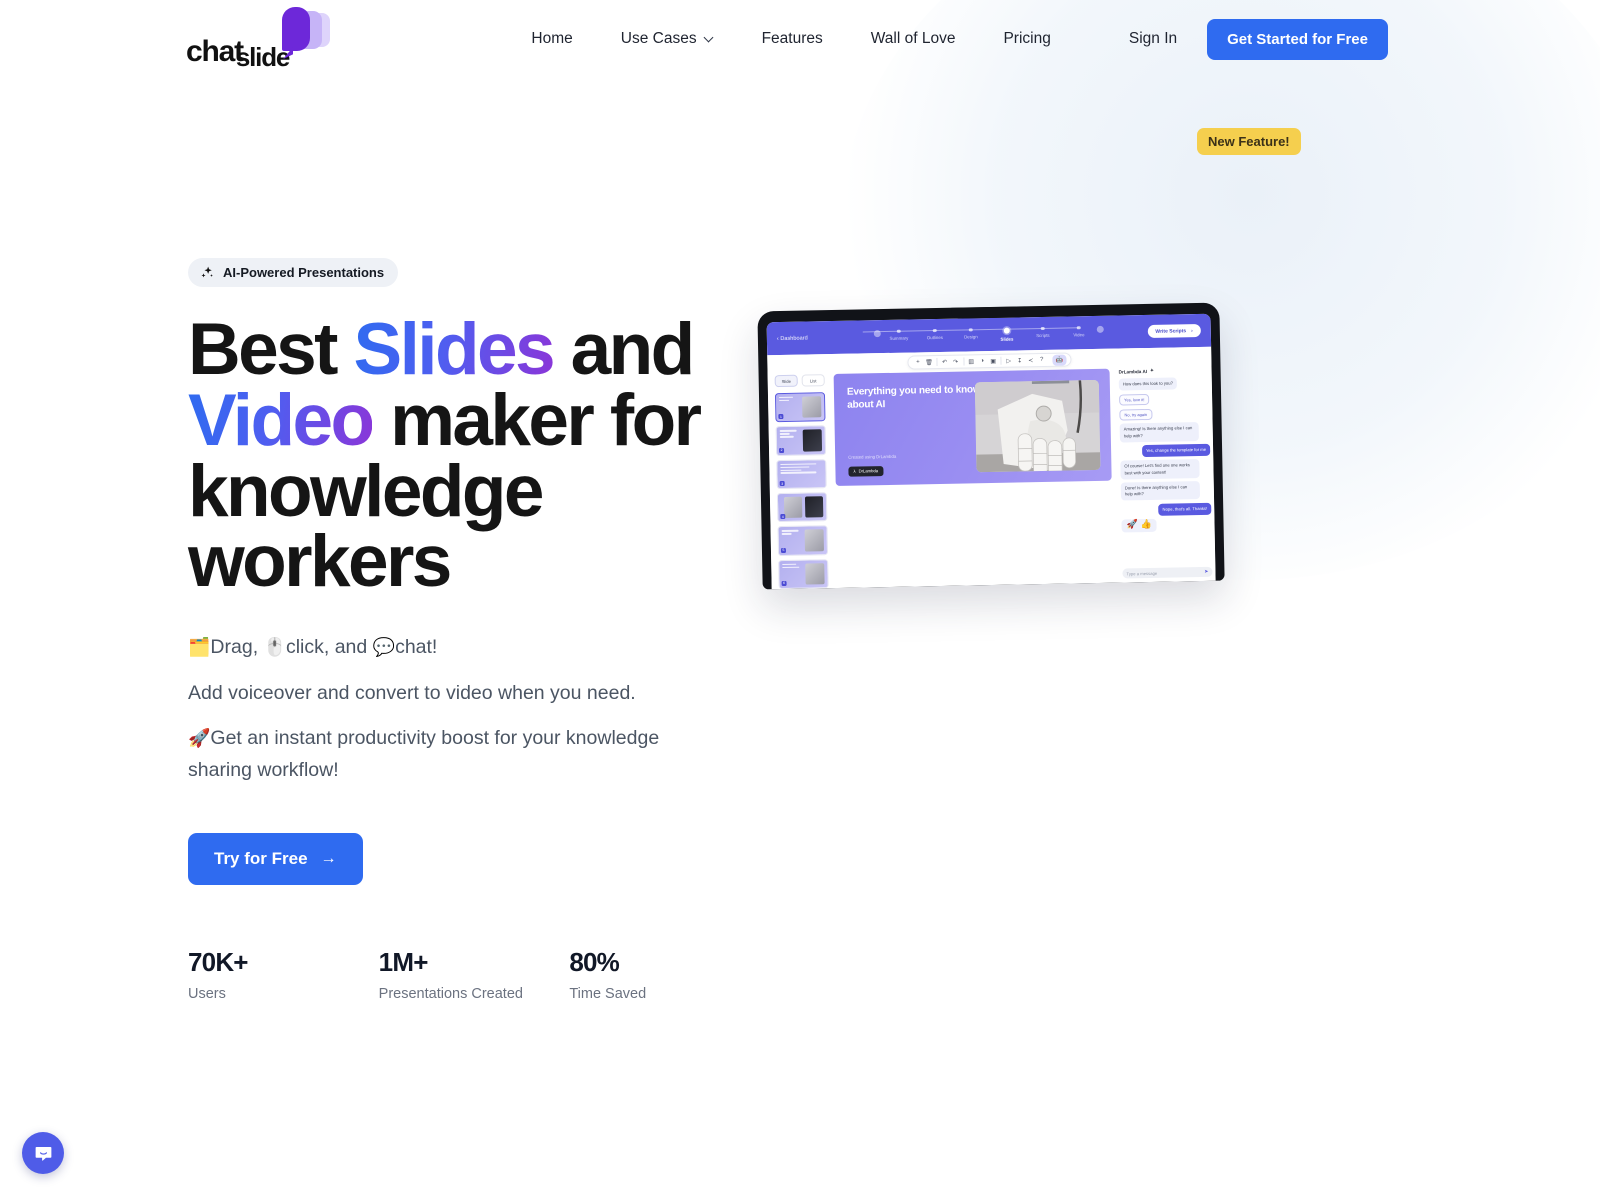  I want to click on sign-in-link: Sign In, so click(1141, 39).